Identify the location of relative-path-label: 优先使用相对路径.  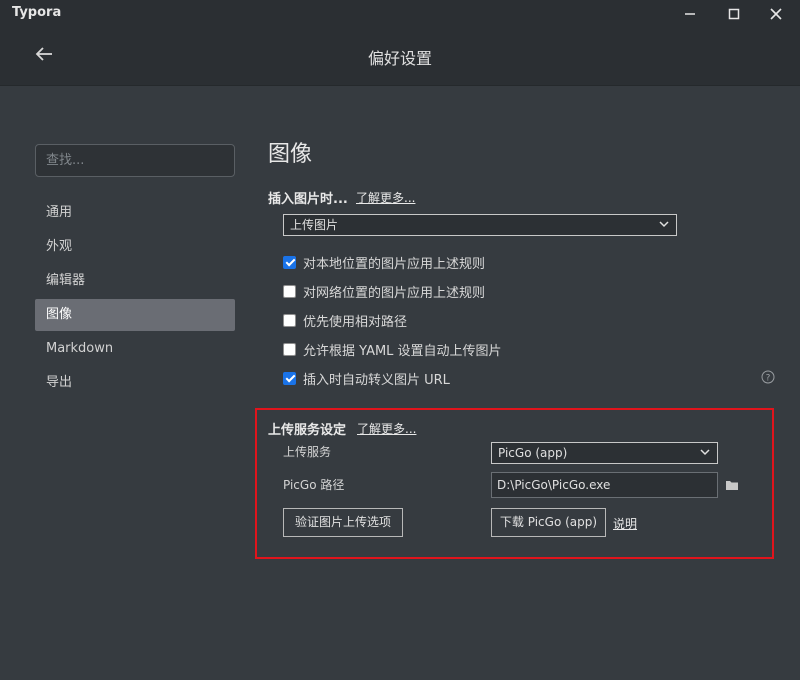
(355, 322).